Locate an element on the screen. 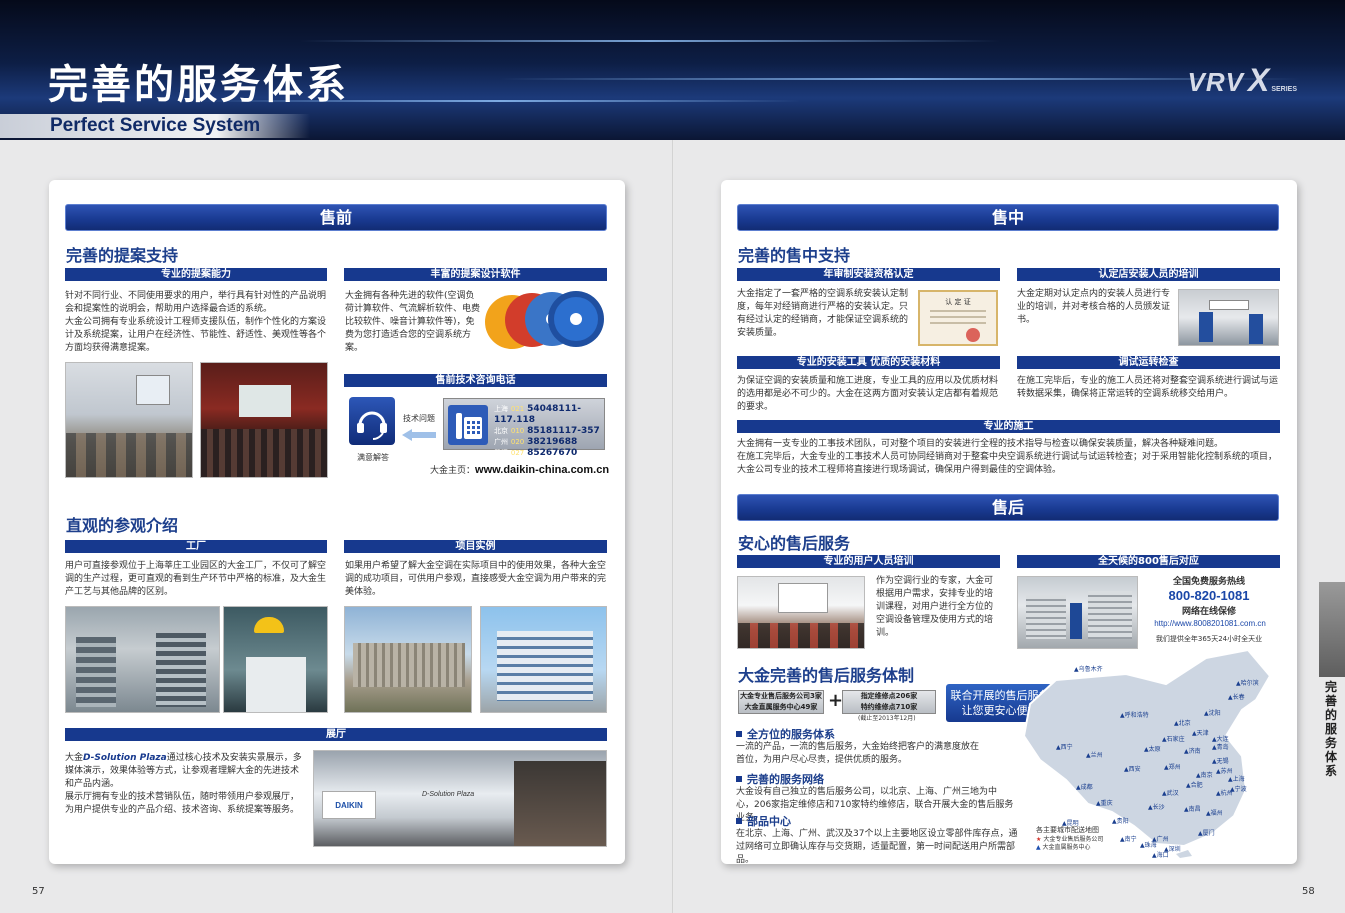 The height and width of the screenshot is (913, 1345). map-city-label: ▲长春 is located at coordinates (1236, 697).